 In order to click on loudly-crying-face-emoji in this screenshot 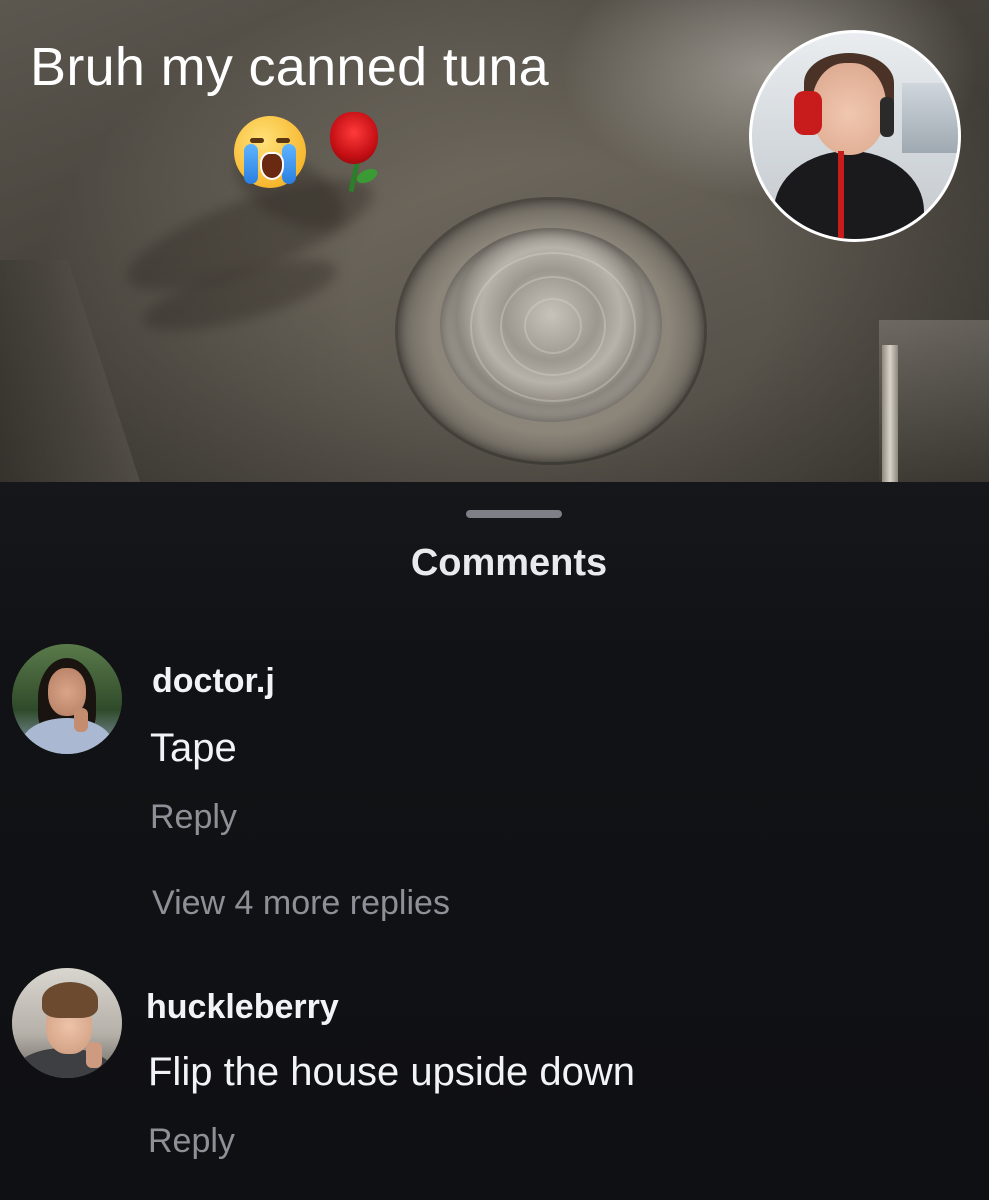, I will do `click(270, 152)`.